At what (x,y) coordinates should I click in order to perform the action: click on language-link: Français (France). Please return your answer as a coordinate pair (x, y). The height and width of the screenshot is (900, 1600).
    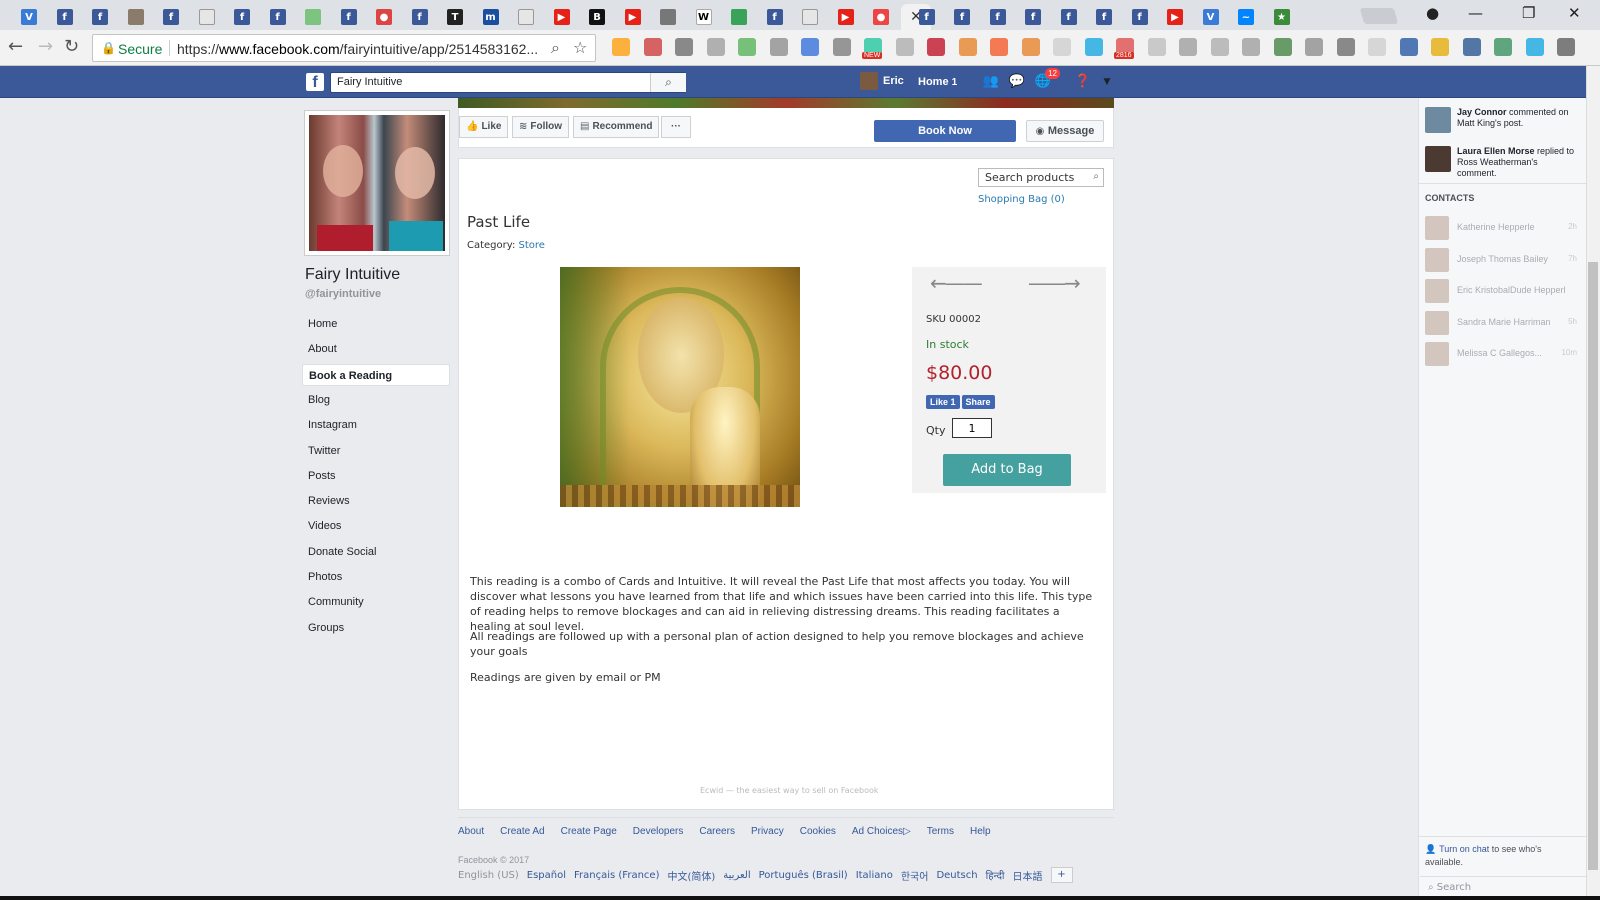
    Looking at the image, I should click on (616, 875).